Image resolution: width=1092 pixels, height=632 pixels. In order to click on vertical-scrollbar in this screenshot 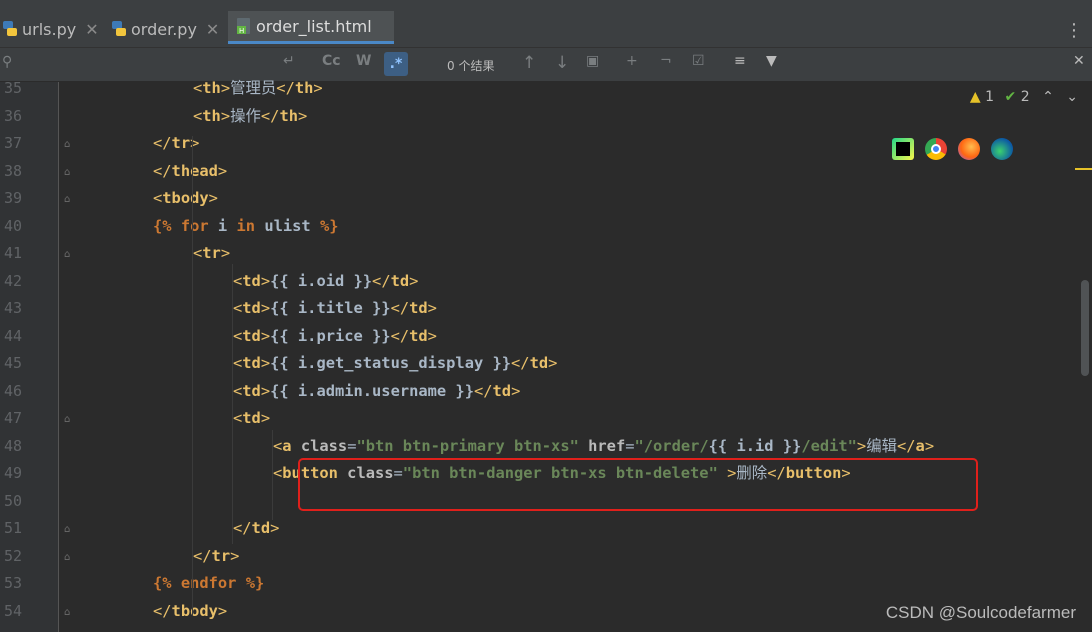, I will do `click(1085, 328)`.